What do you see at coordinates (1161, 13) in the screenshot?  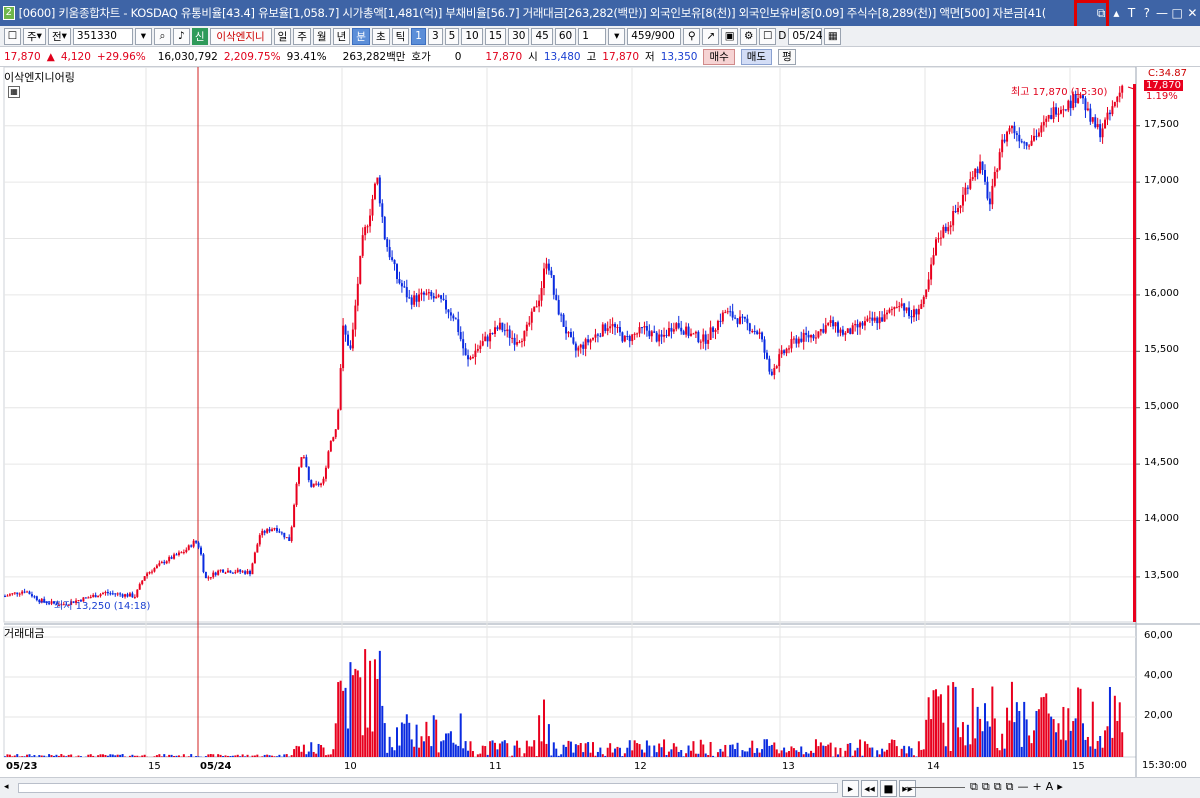 I see `minimize-icon: —` at bounding box center [1161, 13].